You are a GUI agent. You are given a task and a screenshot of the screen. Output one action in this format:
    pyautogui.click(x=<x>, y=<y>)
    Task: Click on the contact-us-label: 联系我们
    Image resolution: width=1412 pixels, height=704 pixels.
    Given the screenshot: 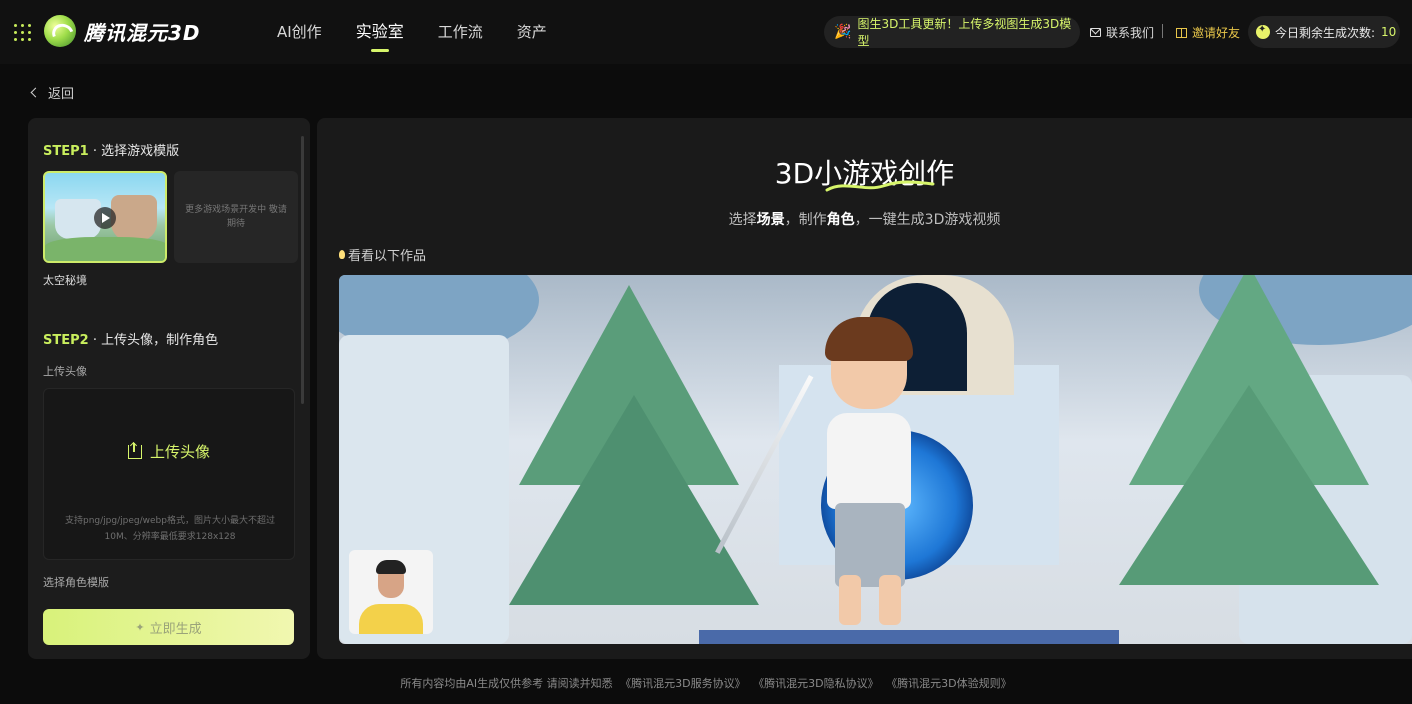 What is the action you would take?
    pyautogui.click(x=1130, y=33)
    